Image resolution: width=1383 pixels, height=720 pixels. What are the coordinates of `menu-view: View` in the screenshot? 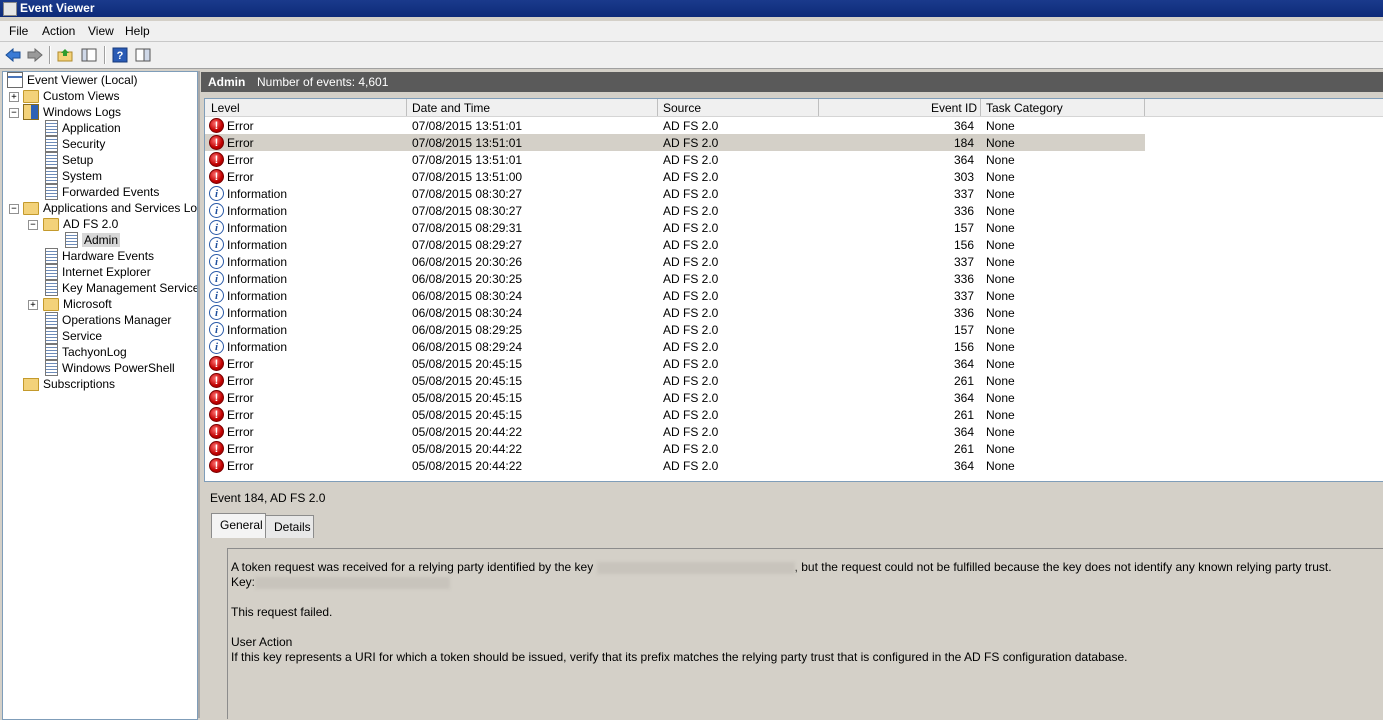 It's located at (101, 31).